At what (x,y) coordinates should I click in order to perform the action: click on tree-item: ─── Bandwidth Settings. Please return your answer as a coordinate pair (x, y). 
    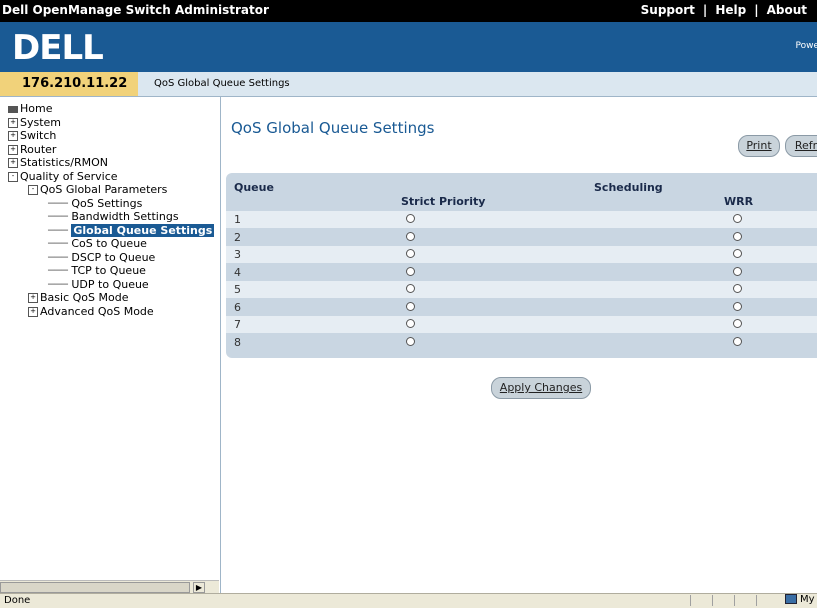
    Looking at the image, I should click on (111, 217).